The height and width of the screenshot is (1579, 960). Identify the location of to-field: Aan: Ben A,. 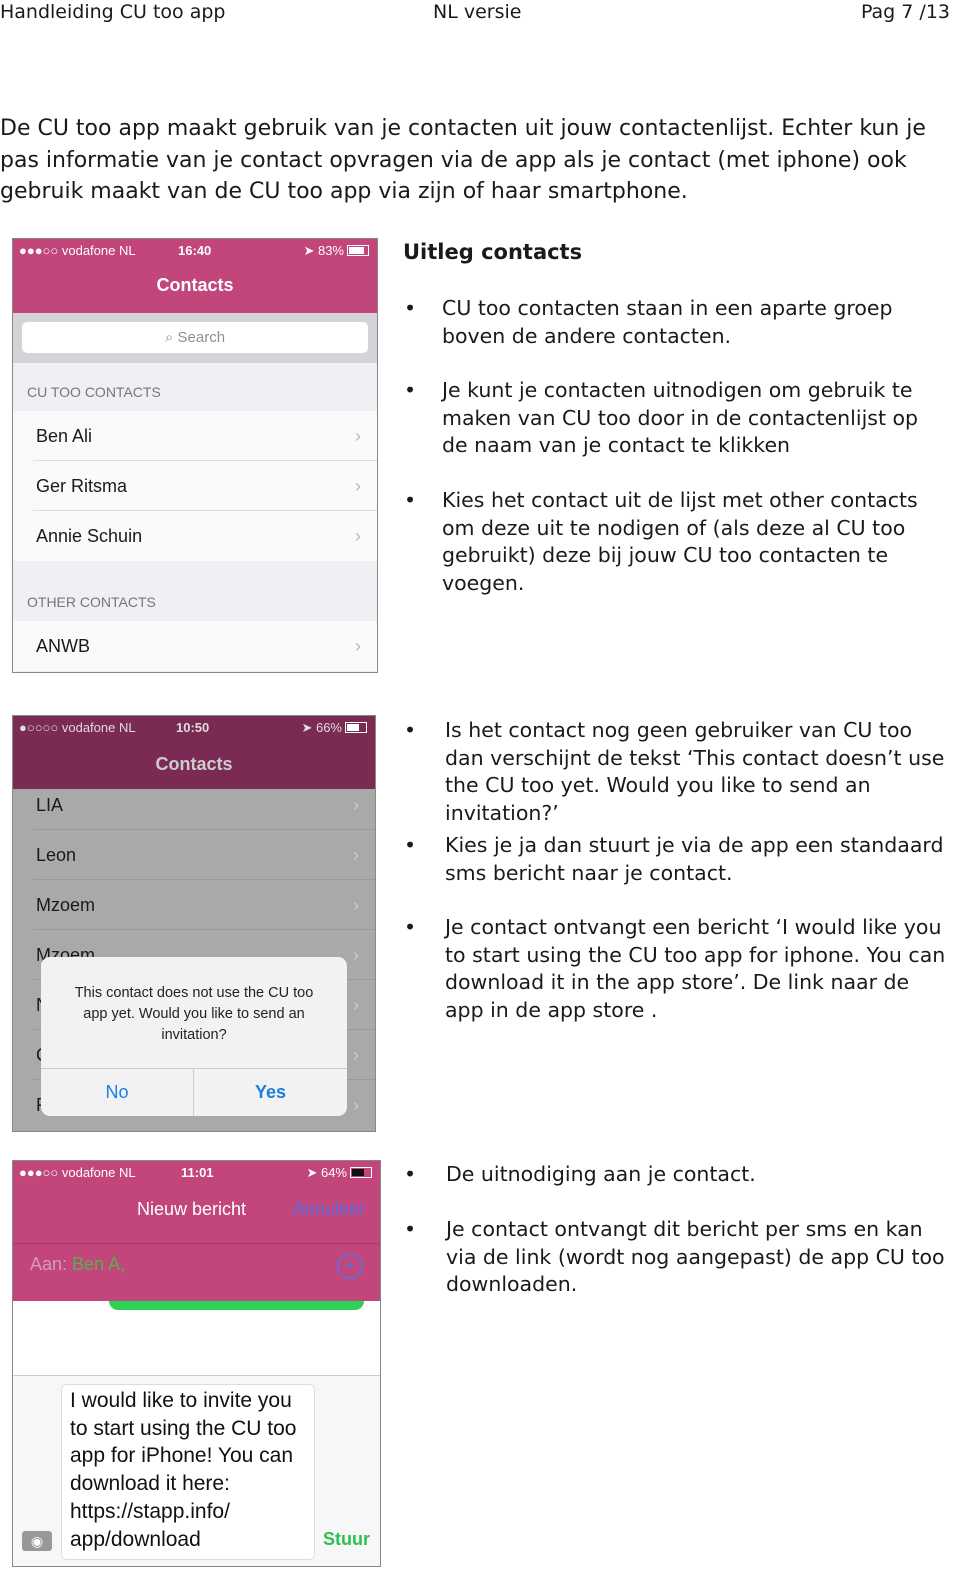
(77, 1264).